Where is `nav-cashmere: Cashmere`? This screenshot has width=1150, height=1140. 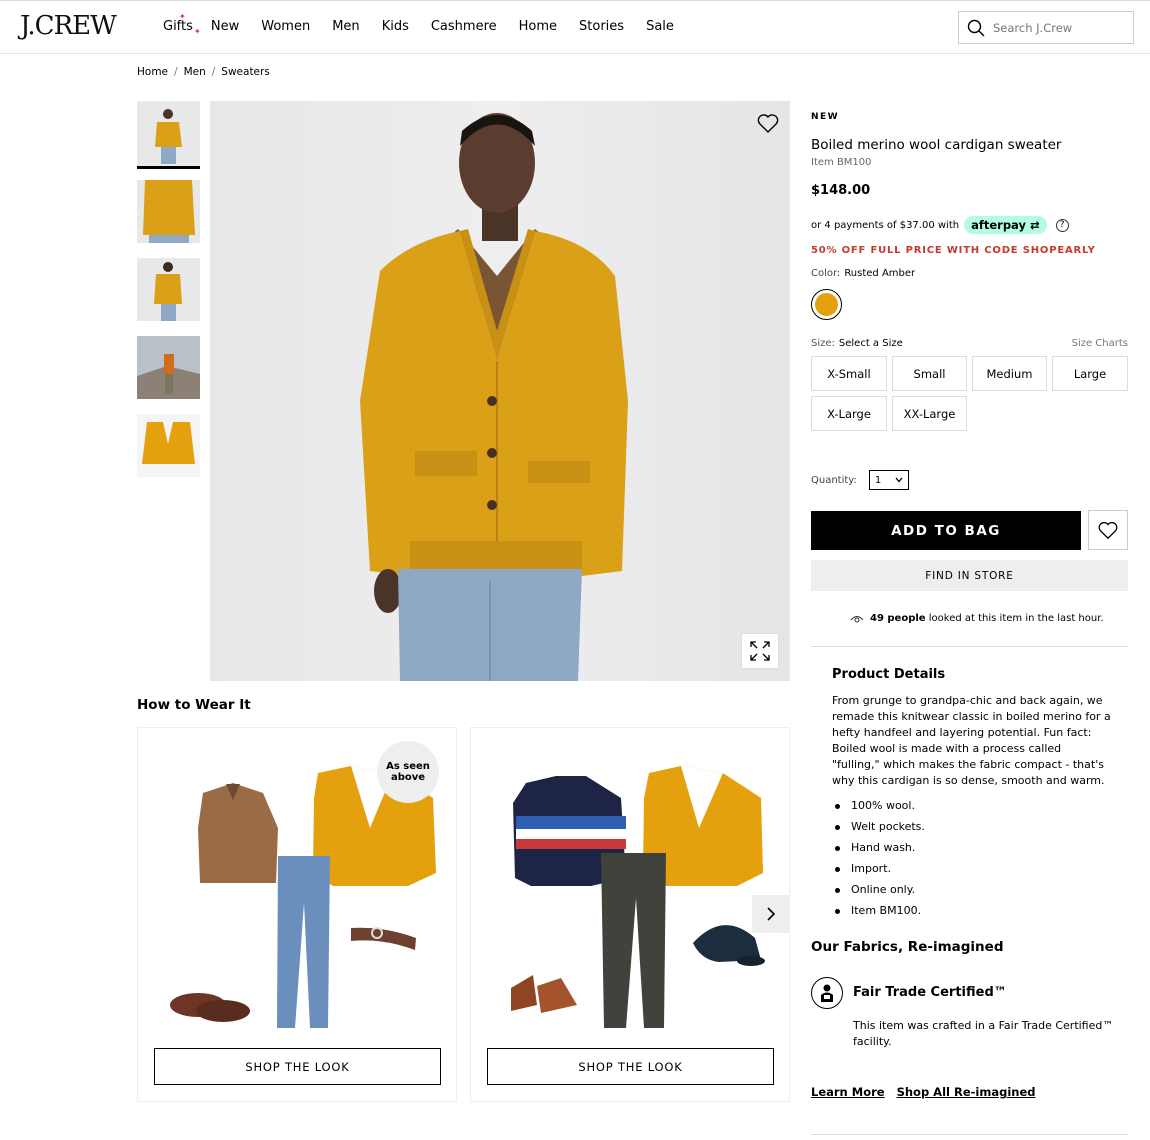 nav-cashmere: Cashmere is located at coordinates (464, 26).